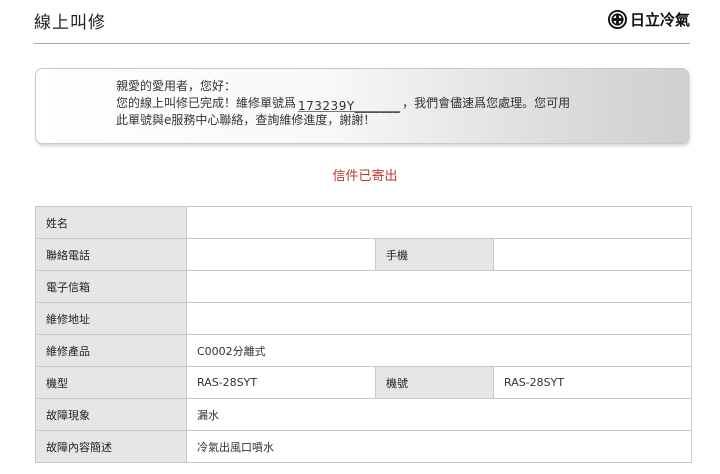 This screenshot has height=474, width=720. What do you see at coordinates (70, 23) in the screenshot?
I see `page-title: 線上叫修` at bounding box center [70, 23].